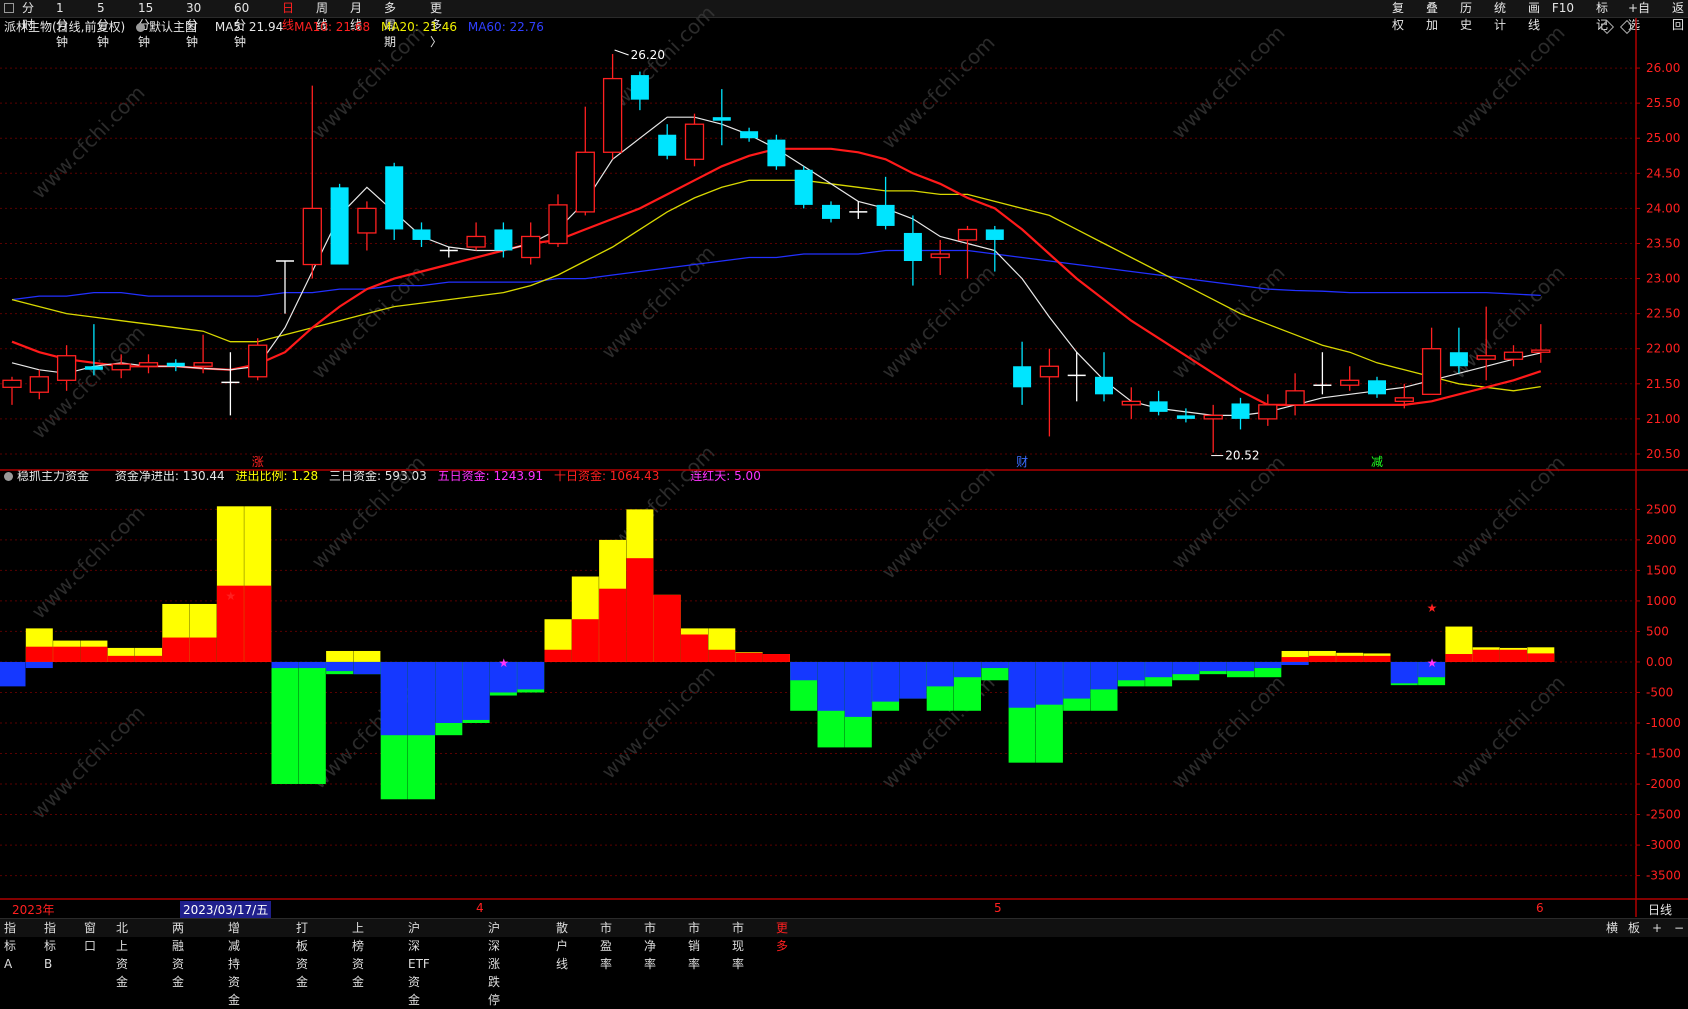  I want to click on price-tick-label: 26.00, so click(1663, 68).